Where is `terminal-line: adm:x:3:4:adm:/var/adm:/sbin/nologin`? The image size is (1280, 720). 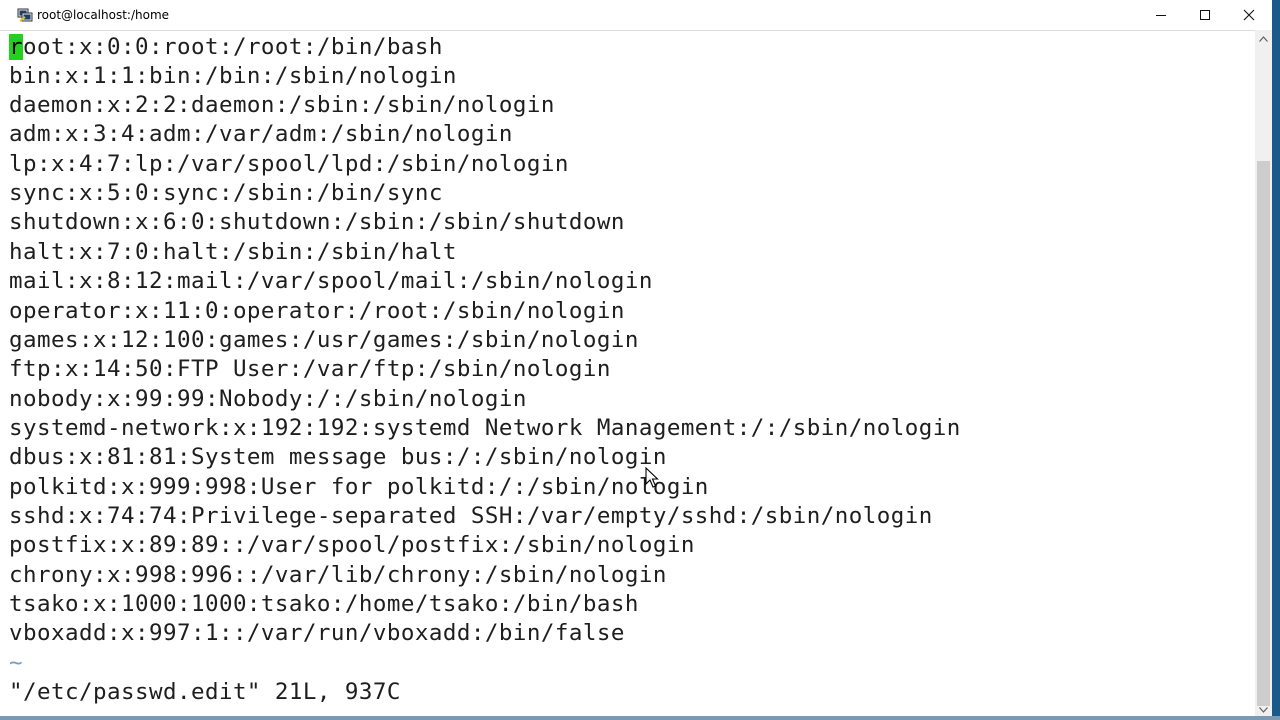
terminal-line: adm:x:3:4:adm:/var/adm:/sbin/nologin is located at coordinates (261, 134).